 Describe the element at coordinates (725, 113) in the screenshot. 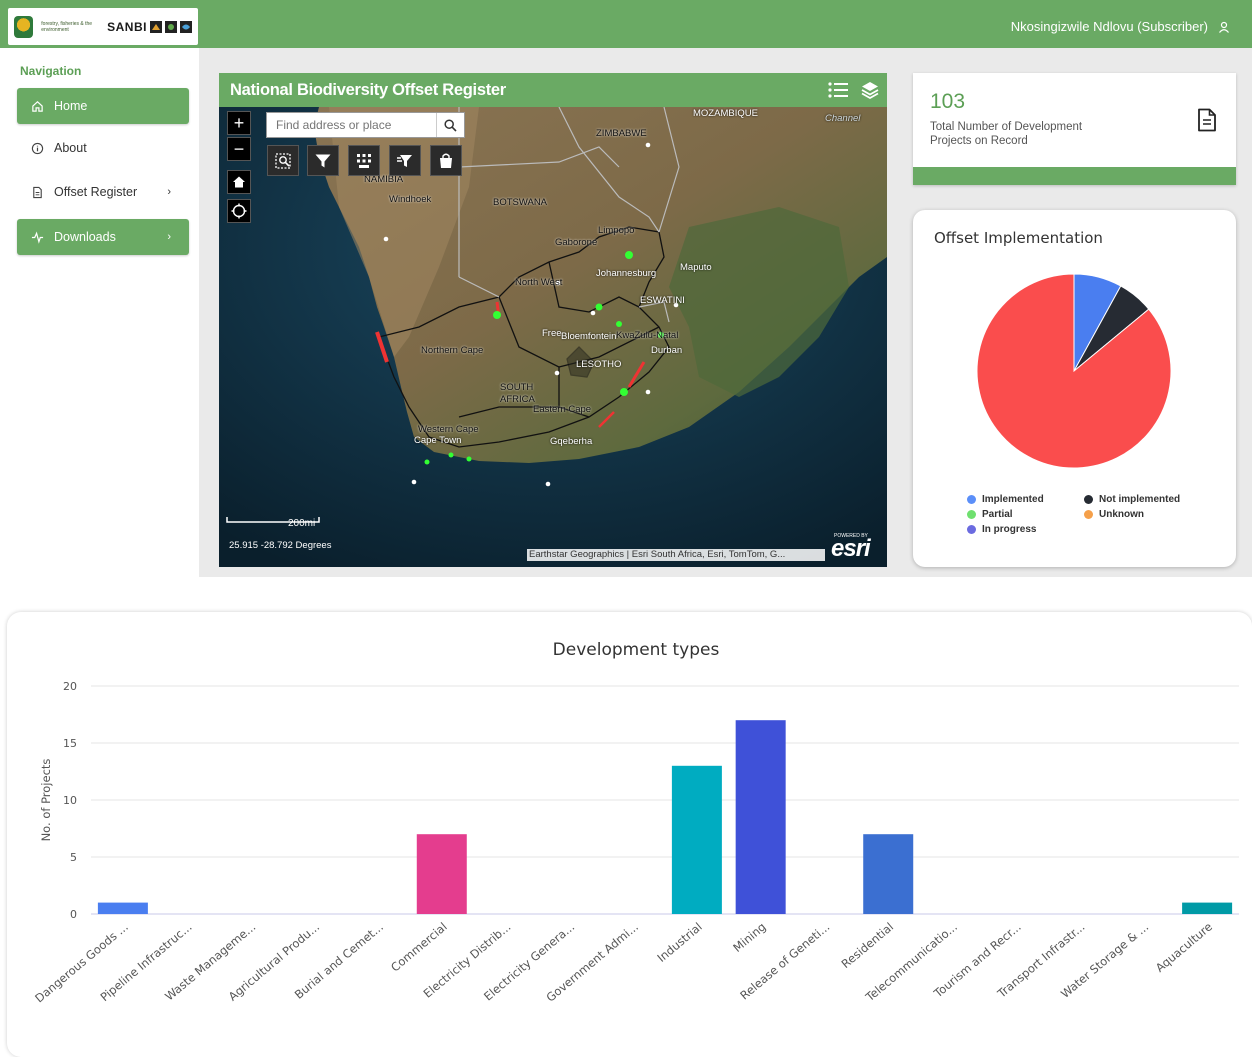

I see `map-label-mozambique: MOZAMBIQUE` at that location.